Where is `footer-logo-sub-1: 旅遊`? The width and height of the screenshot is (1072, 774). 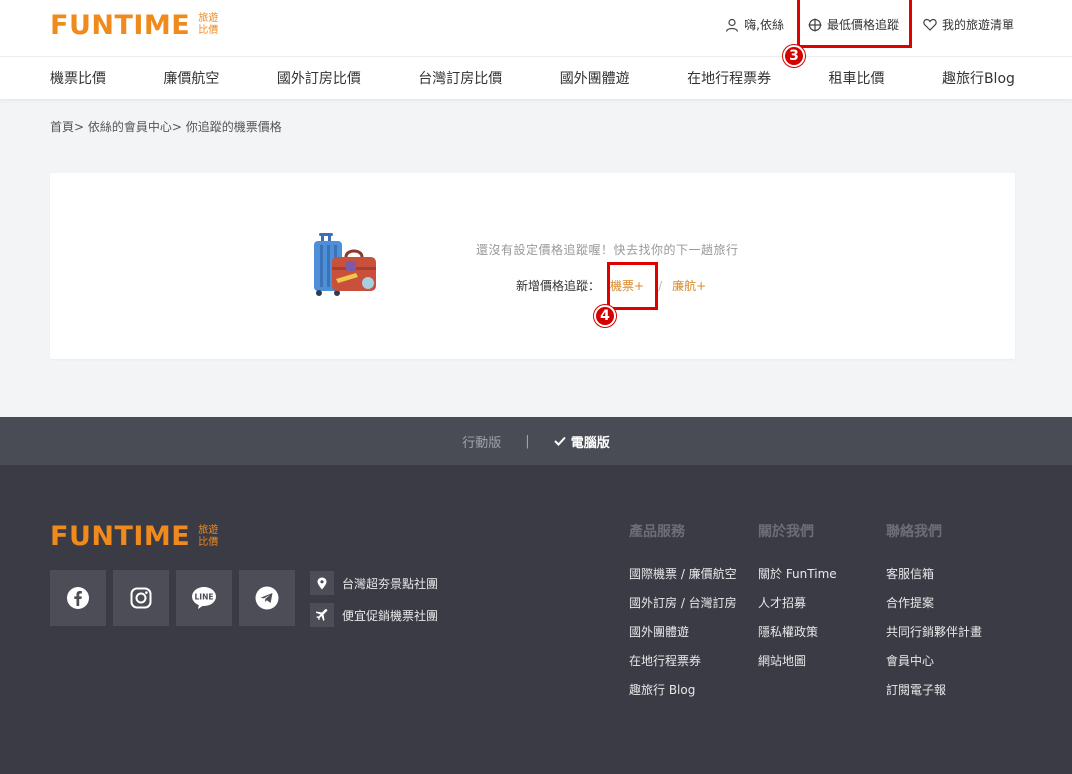
footer-logo-sub-1: 旅遊 is located at coordinates (208, 530).